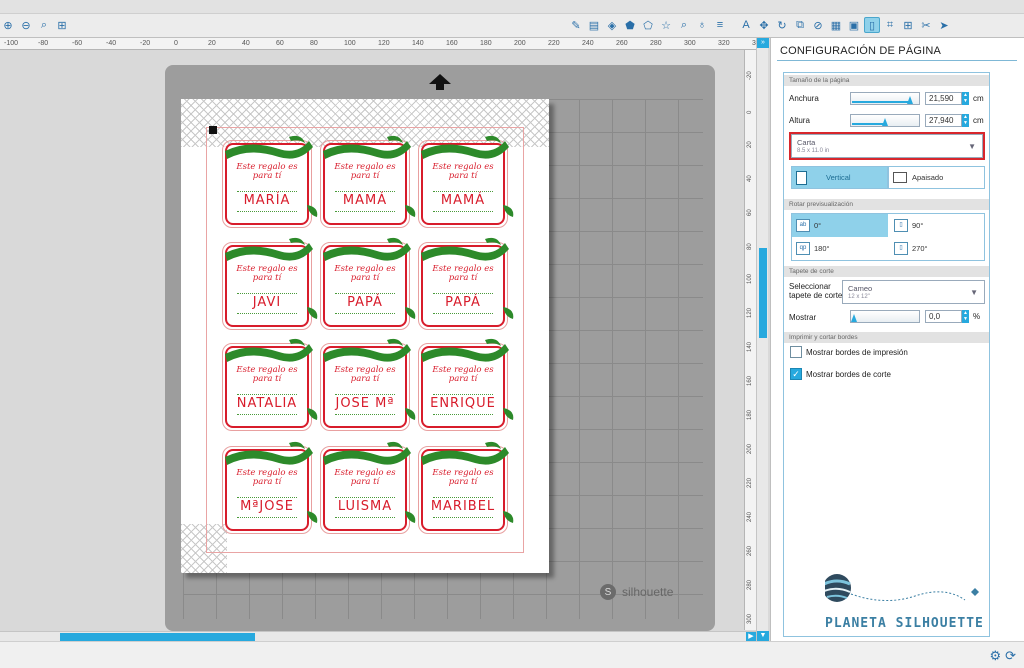 This screenshot has width=1024, height=668. What do you see at coordinates (965, 316) in the screenshot?
I see `mat-opacity-spinner: ▲ ▼` at bounding box center [965, 316].